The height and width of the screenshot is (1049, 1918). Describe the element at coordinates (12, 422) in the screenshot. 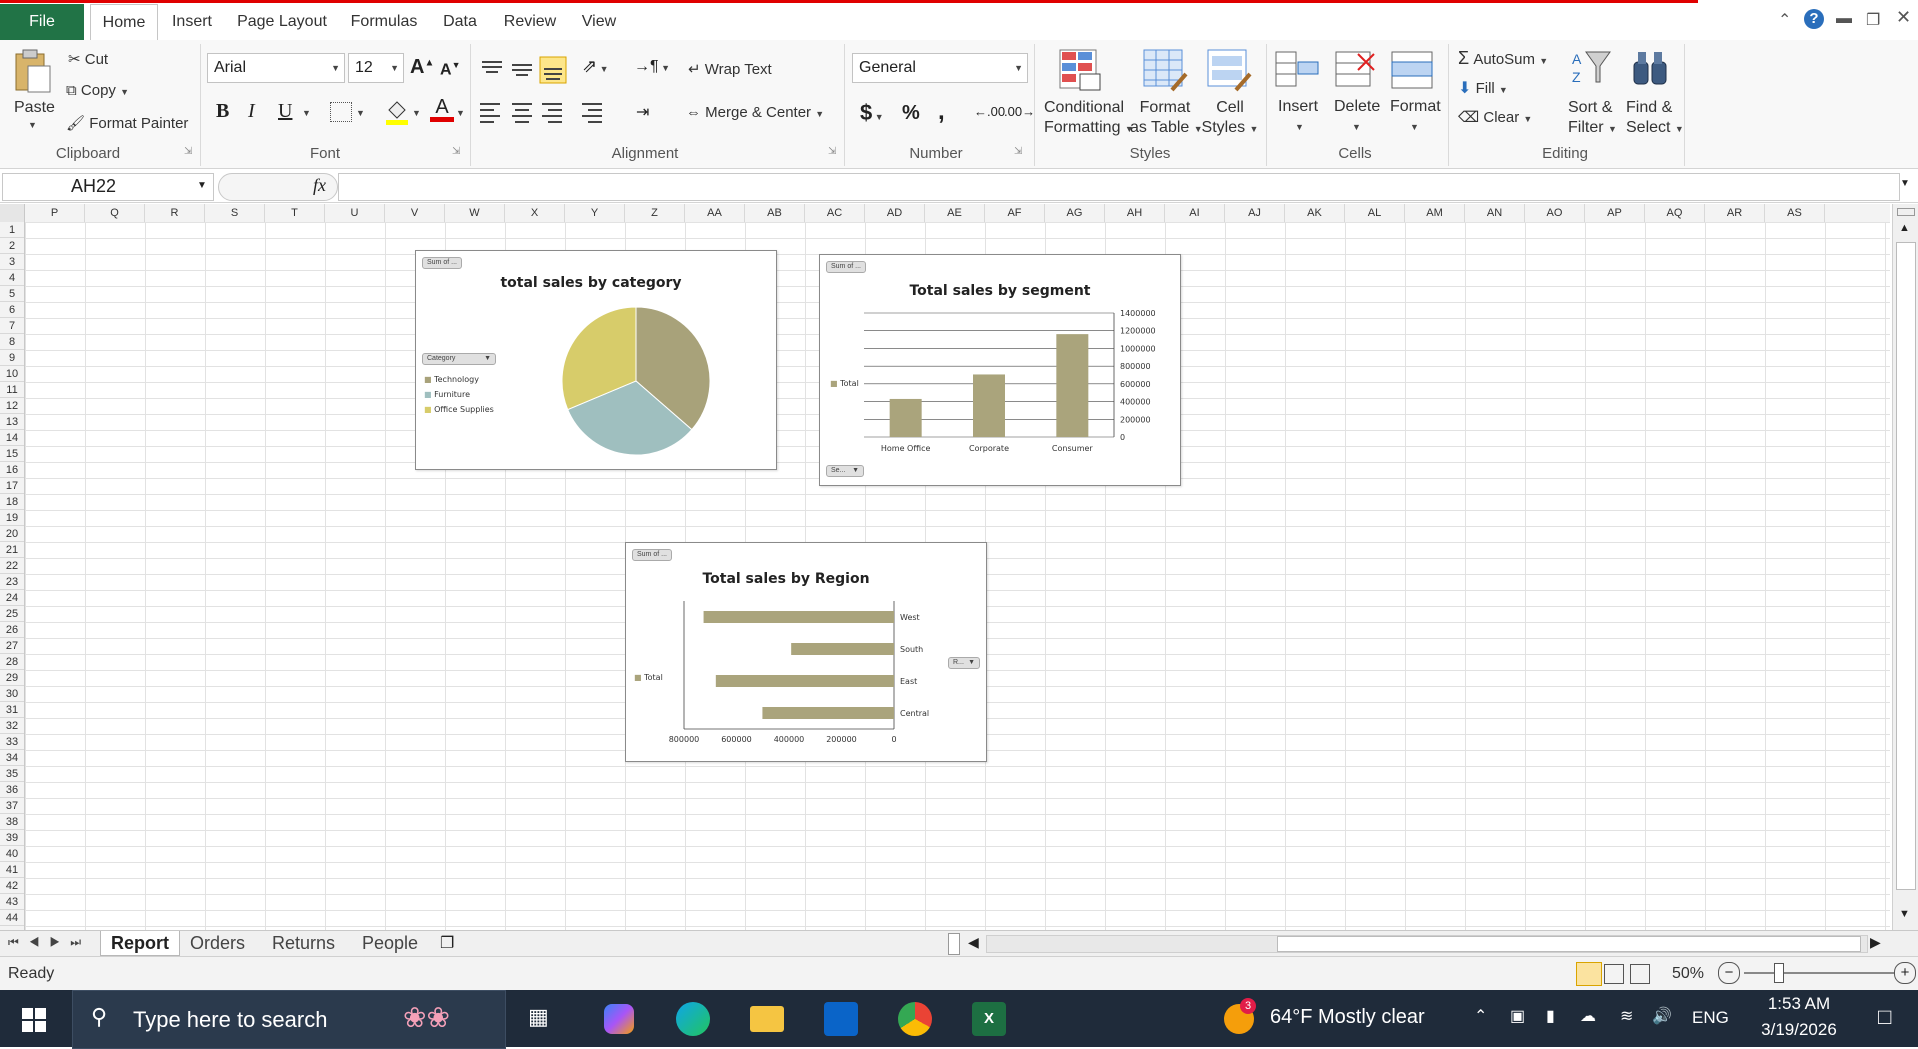

I see `row-header: 13` at that location.